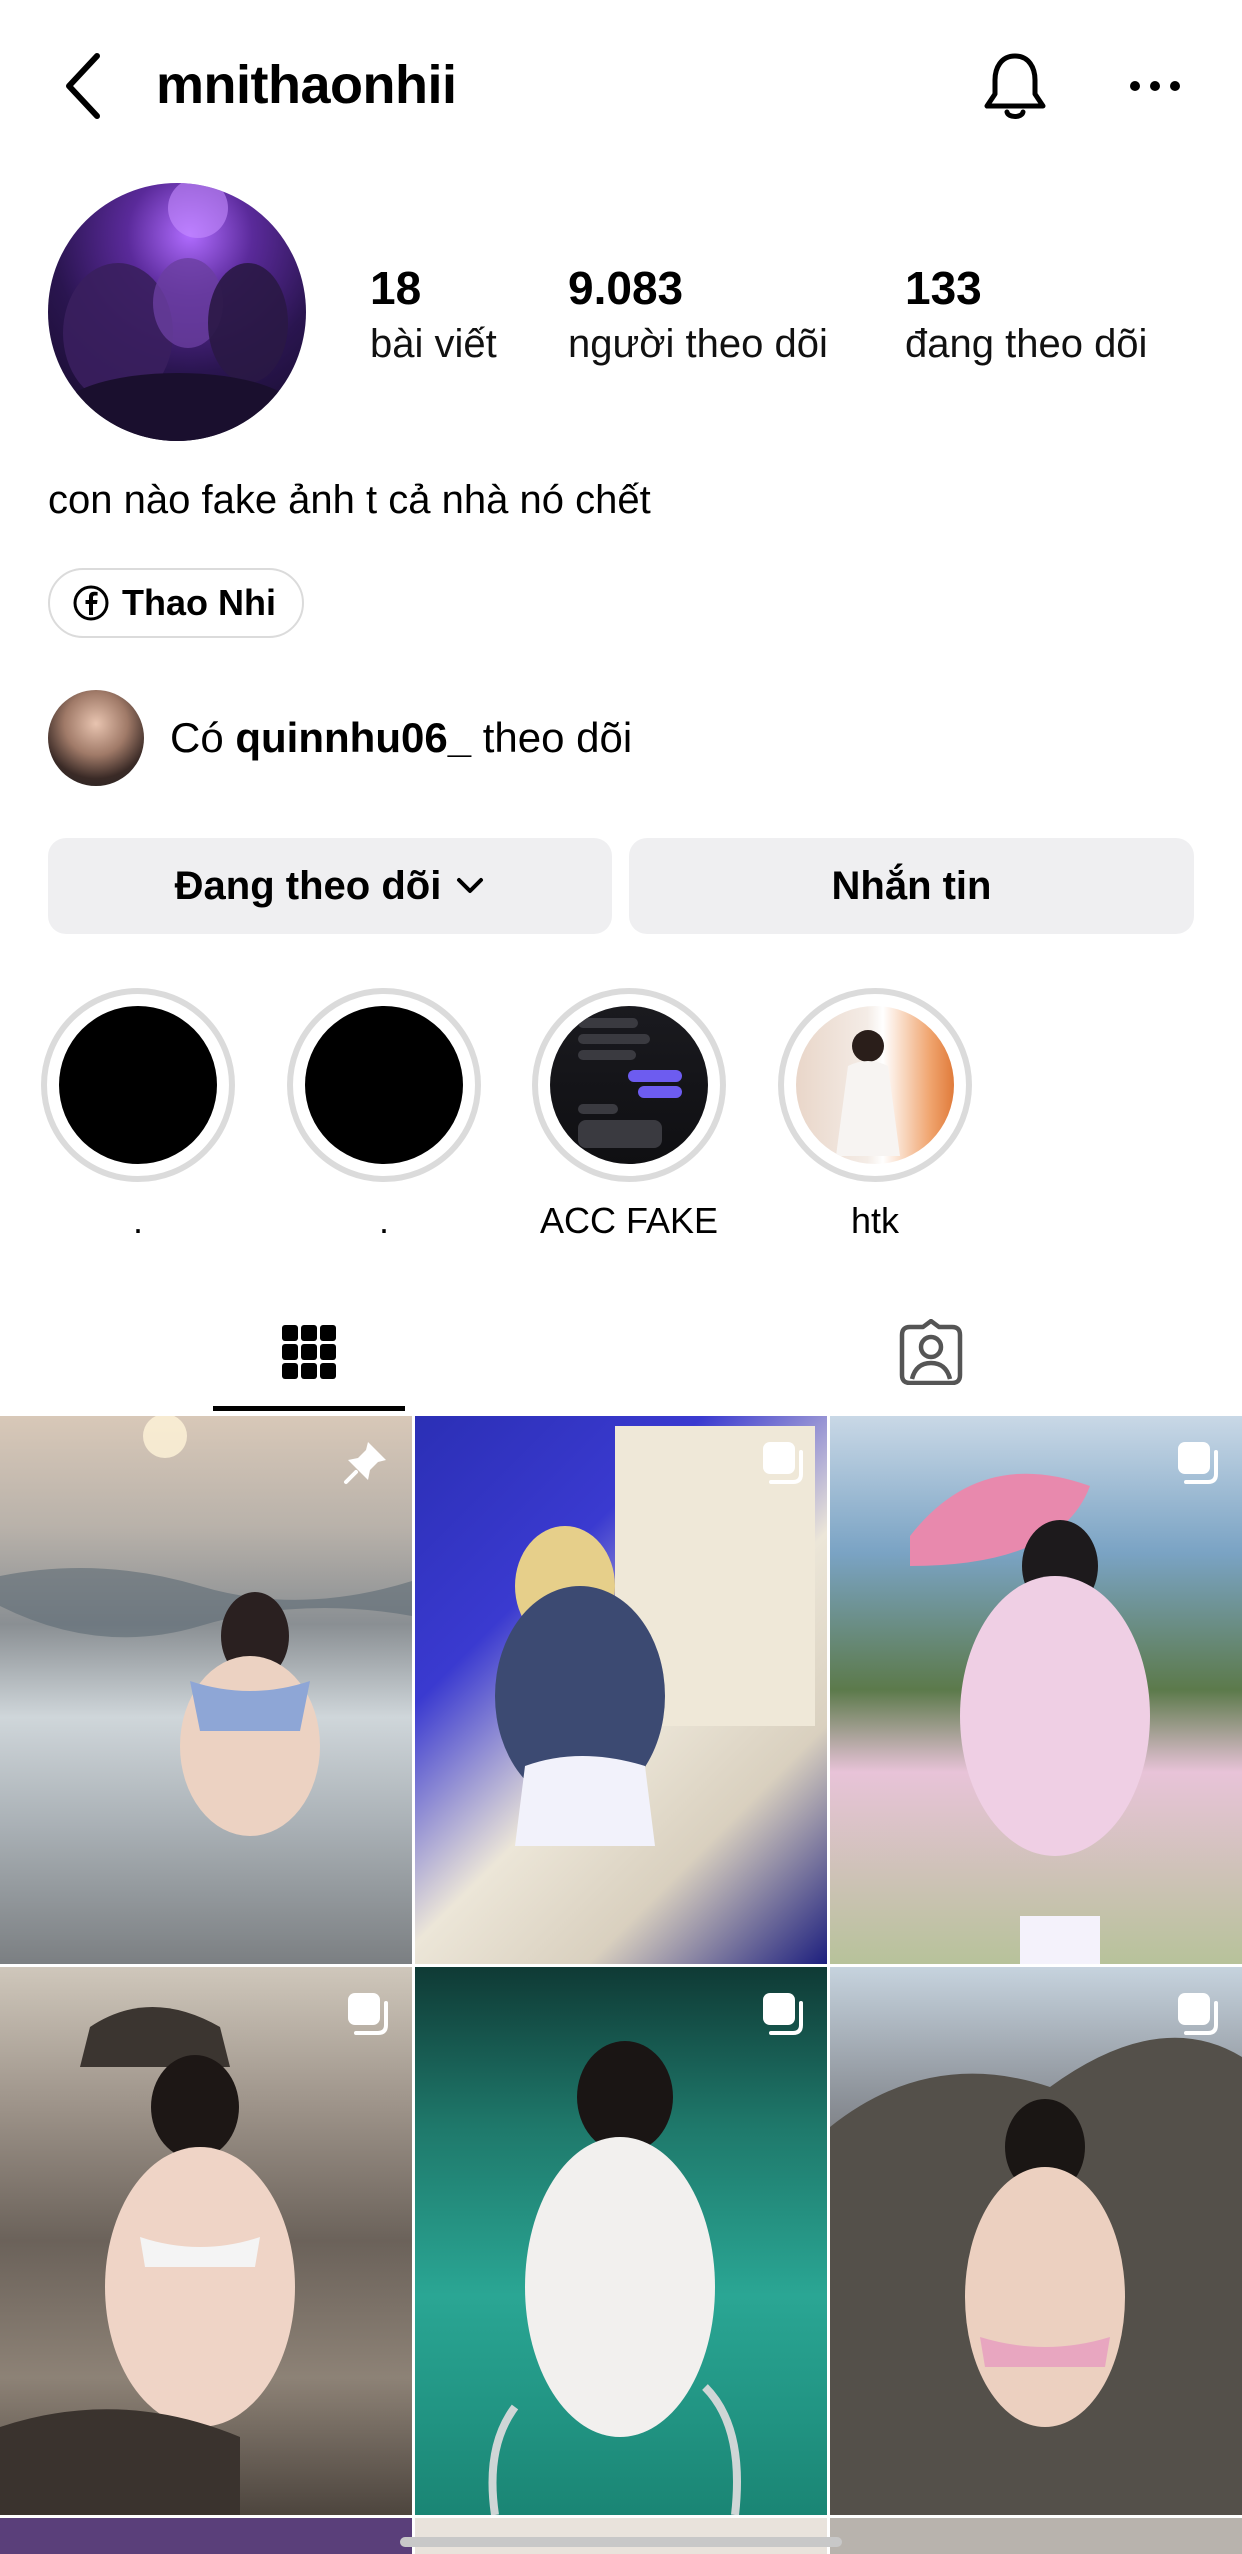 This screenshot has width=1242, height=2554. I want to click on bell-icon, so click(1015, 86).